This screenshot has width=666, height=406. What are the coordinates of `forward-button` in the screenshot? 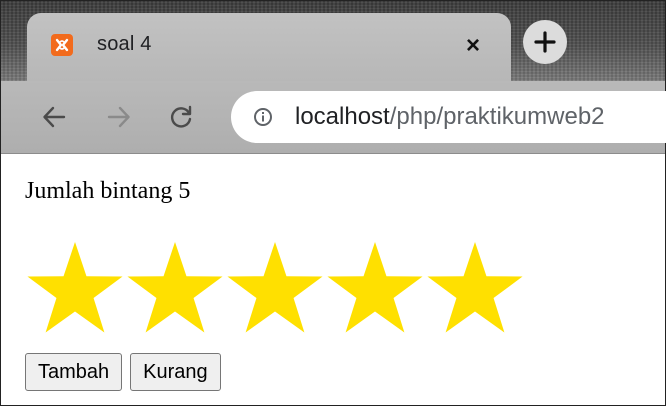 It's located at (119, 117).